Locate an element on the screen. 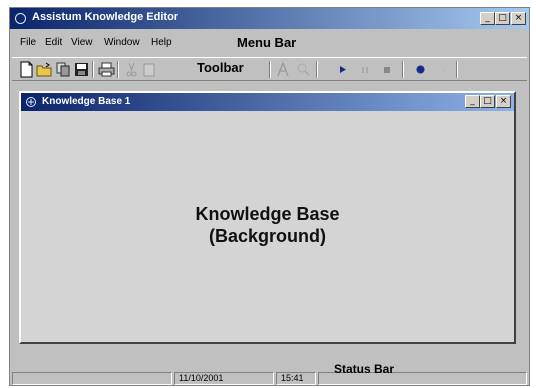  save-icon is located at coordinates (81, 69).